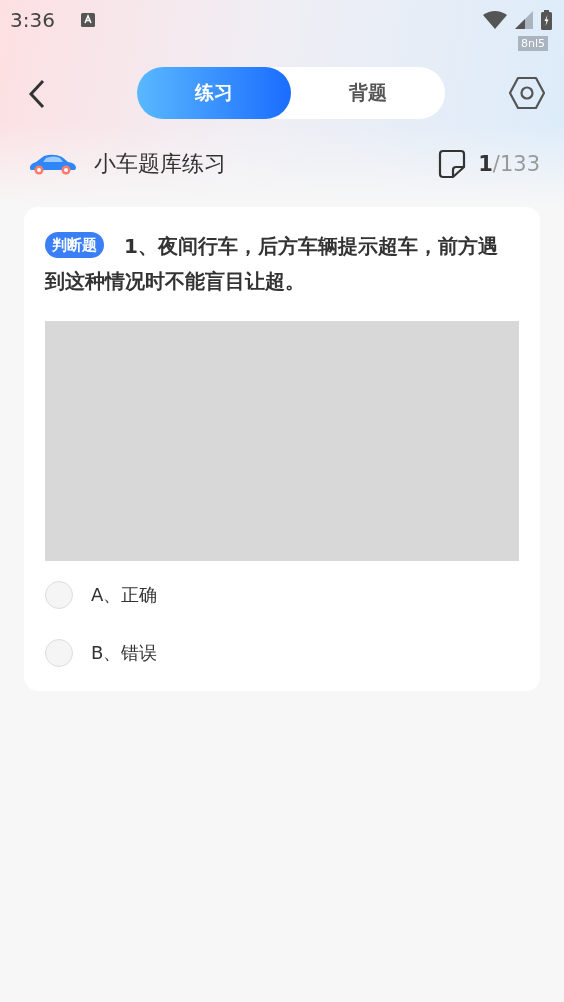  Describe the element at coordinates (524, 20) in the screenshot. I see `signal-icon` at that location.